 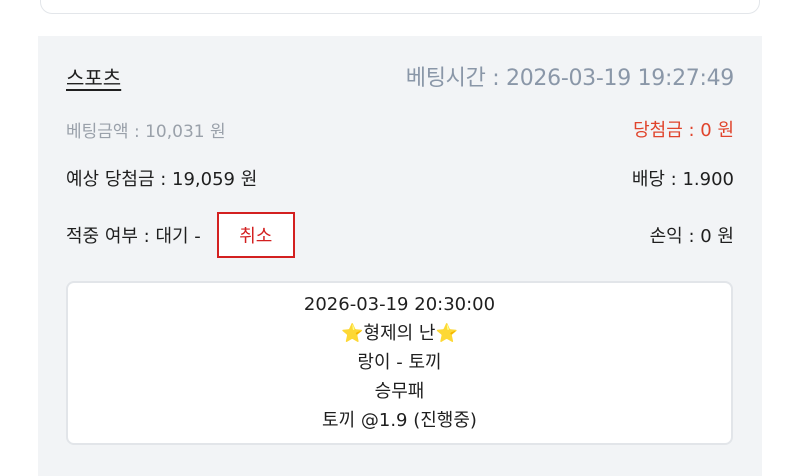 I want to click on bet-amount: 베팅금액 : 10,031 원, so click(x=146, y=131).